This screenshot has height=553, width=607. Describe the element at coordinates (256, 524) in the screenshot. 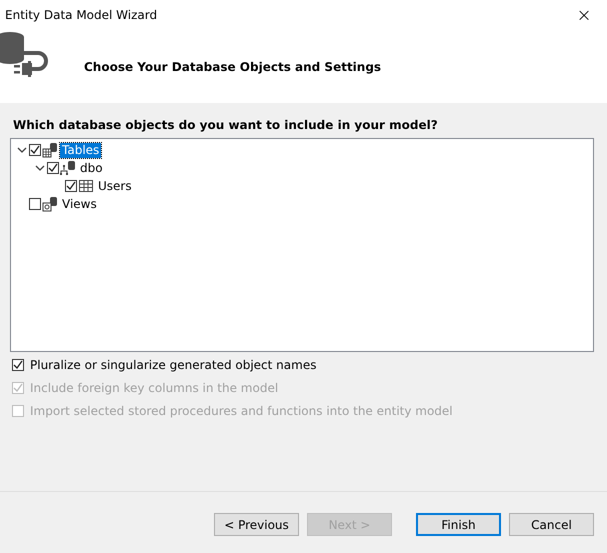

I see `wizard-button: < Previous` at that location.